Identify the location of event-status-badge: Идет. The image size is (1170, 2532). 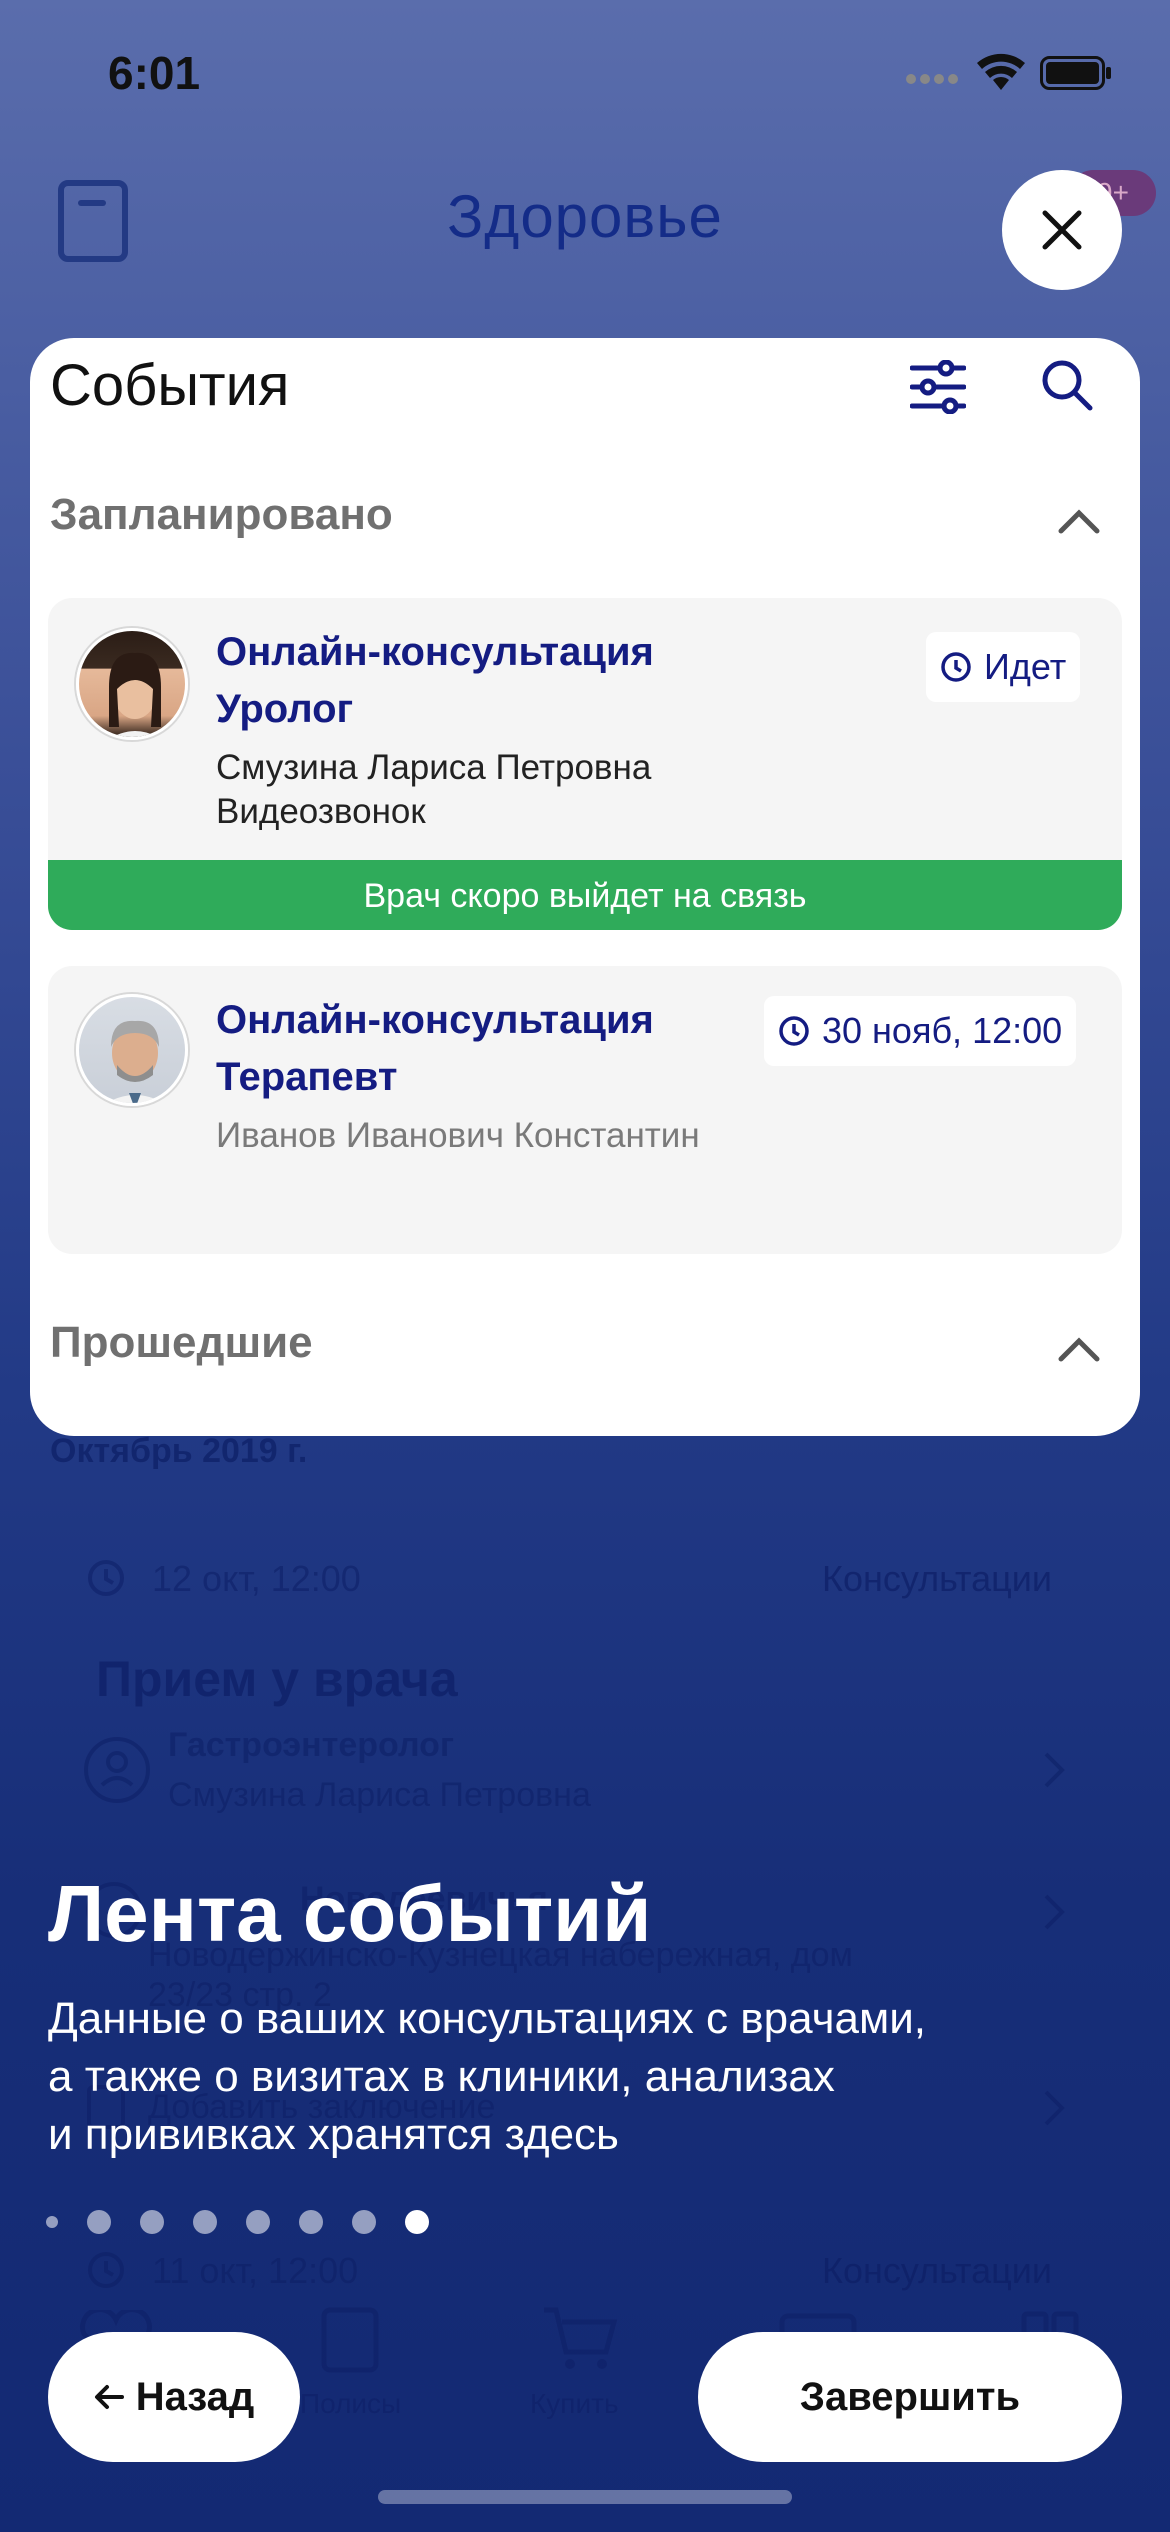
(1003, 667).